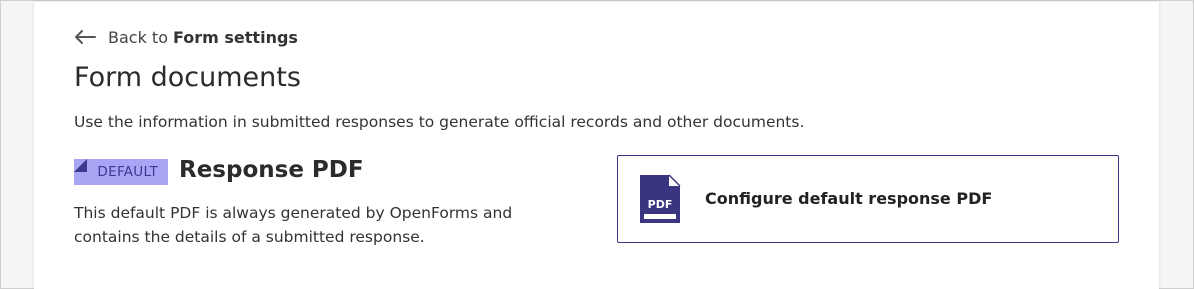 The image size is (1194, 289). I want to click on back-link-target: Form settings, so click(235, 37).